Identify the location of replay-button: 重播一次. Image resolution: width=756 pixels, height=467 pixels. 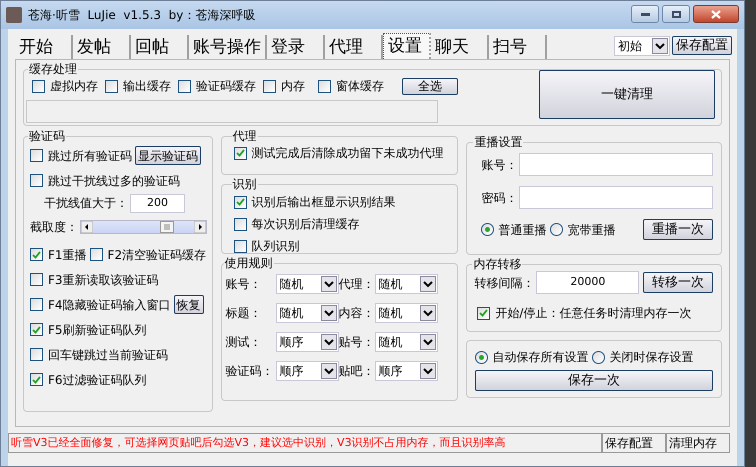
(678, 229).